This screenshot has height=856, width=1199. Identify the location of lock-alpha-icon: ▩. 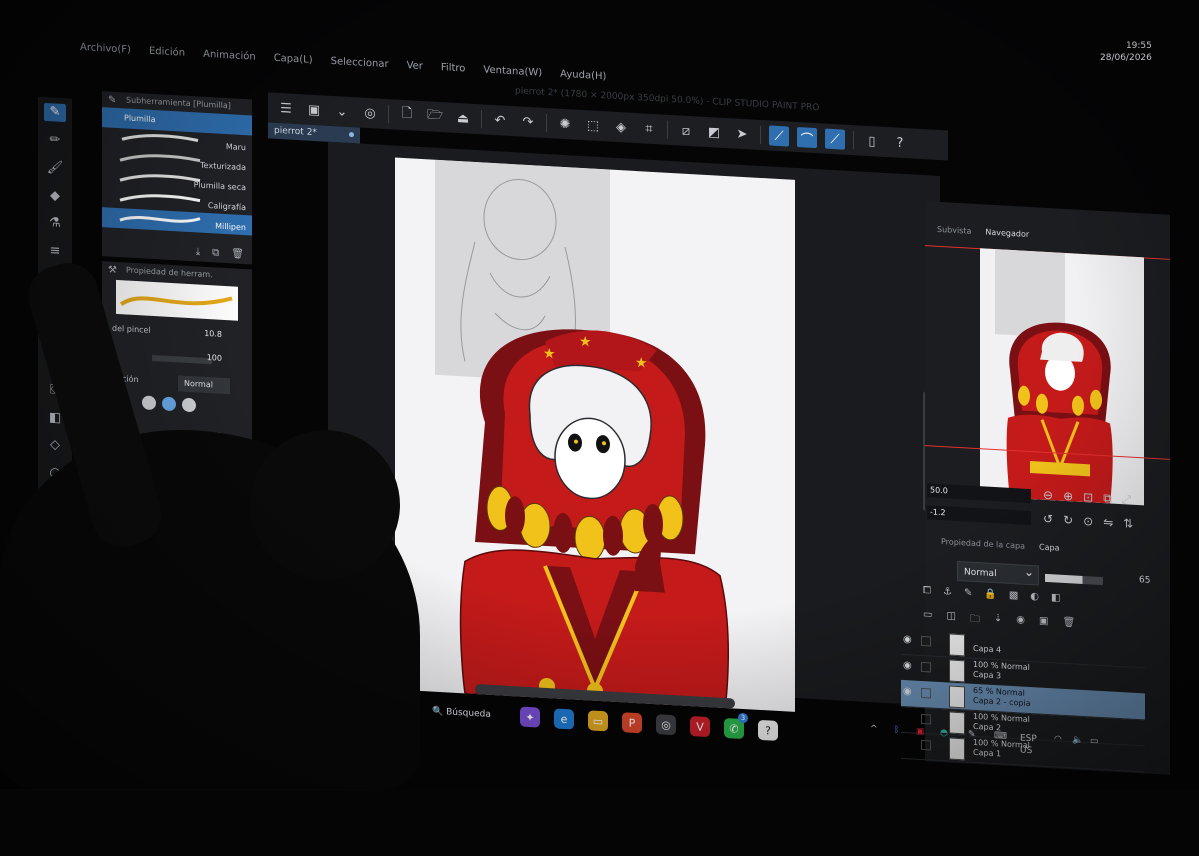
(1013, 596).